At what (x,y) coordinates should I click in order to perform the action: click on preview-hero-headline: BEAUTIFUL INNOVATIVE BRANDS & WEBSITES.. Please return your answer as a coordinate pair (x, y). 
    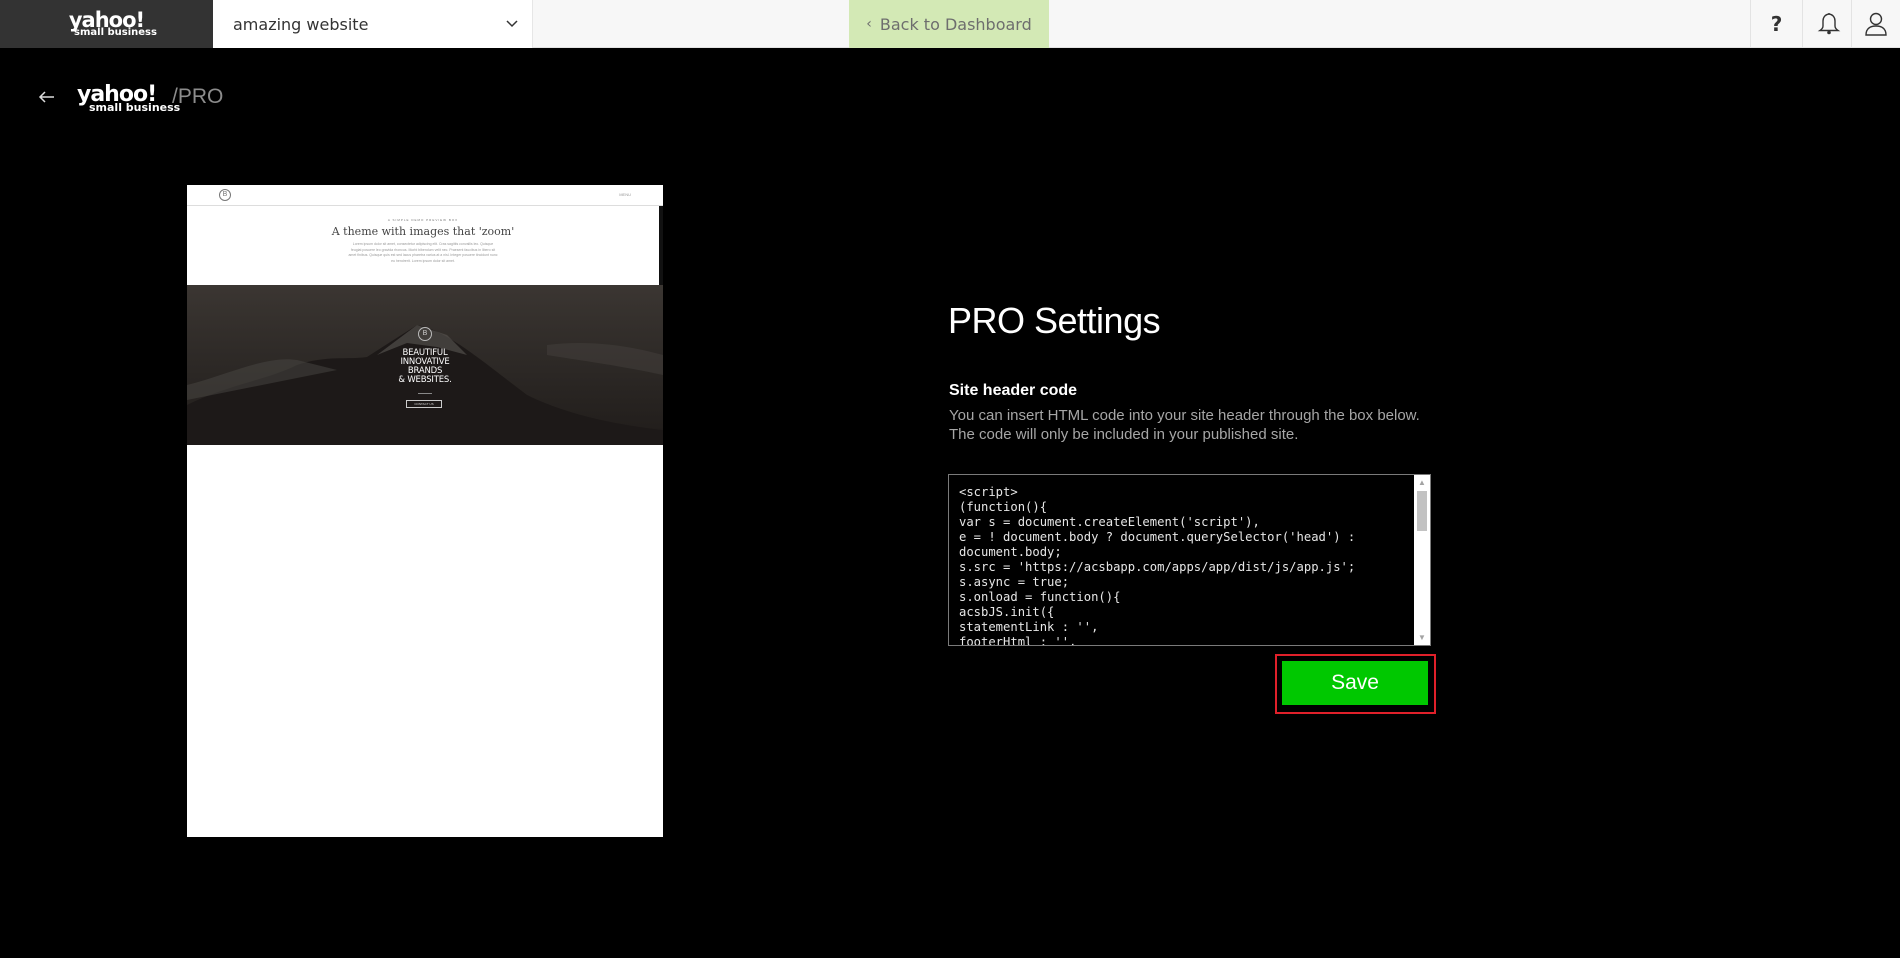
    Looking at the image, I should click on (425, 367).